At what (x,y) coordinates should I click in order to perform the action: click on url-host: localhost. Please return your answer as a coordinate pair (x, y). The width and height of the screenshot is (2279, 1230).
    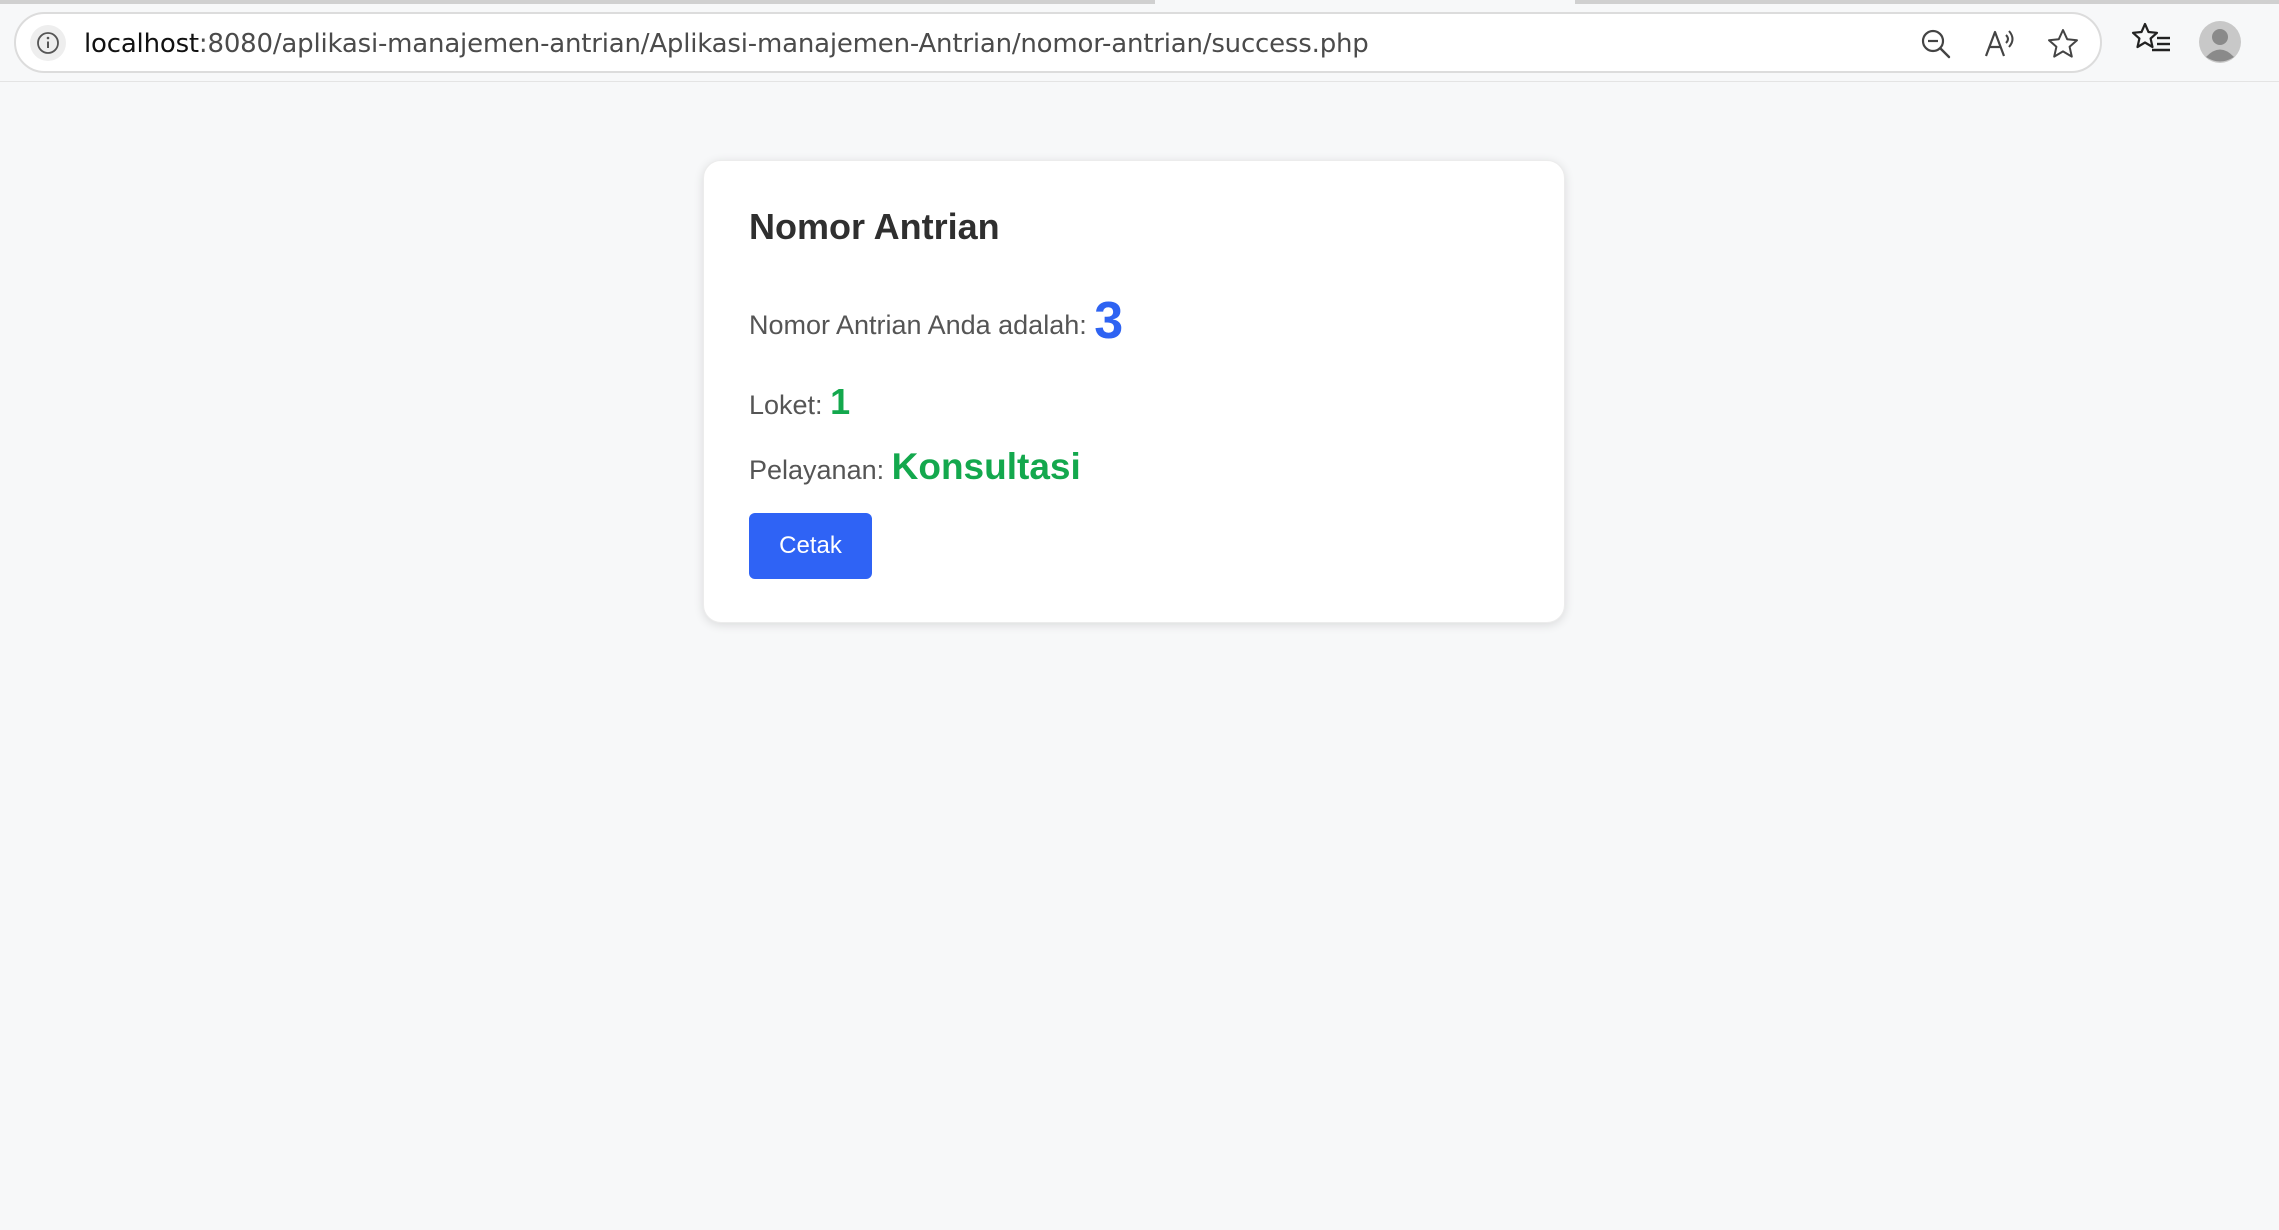
    Looking at the image, I should click on (141, 44).